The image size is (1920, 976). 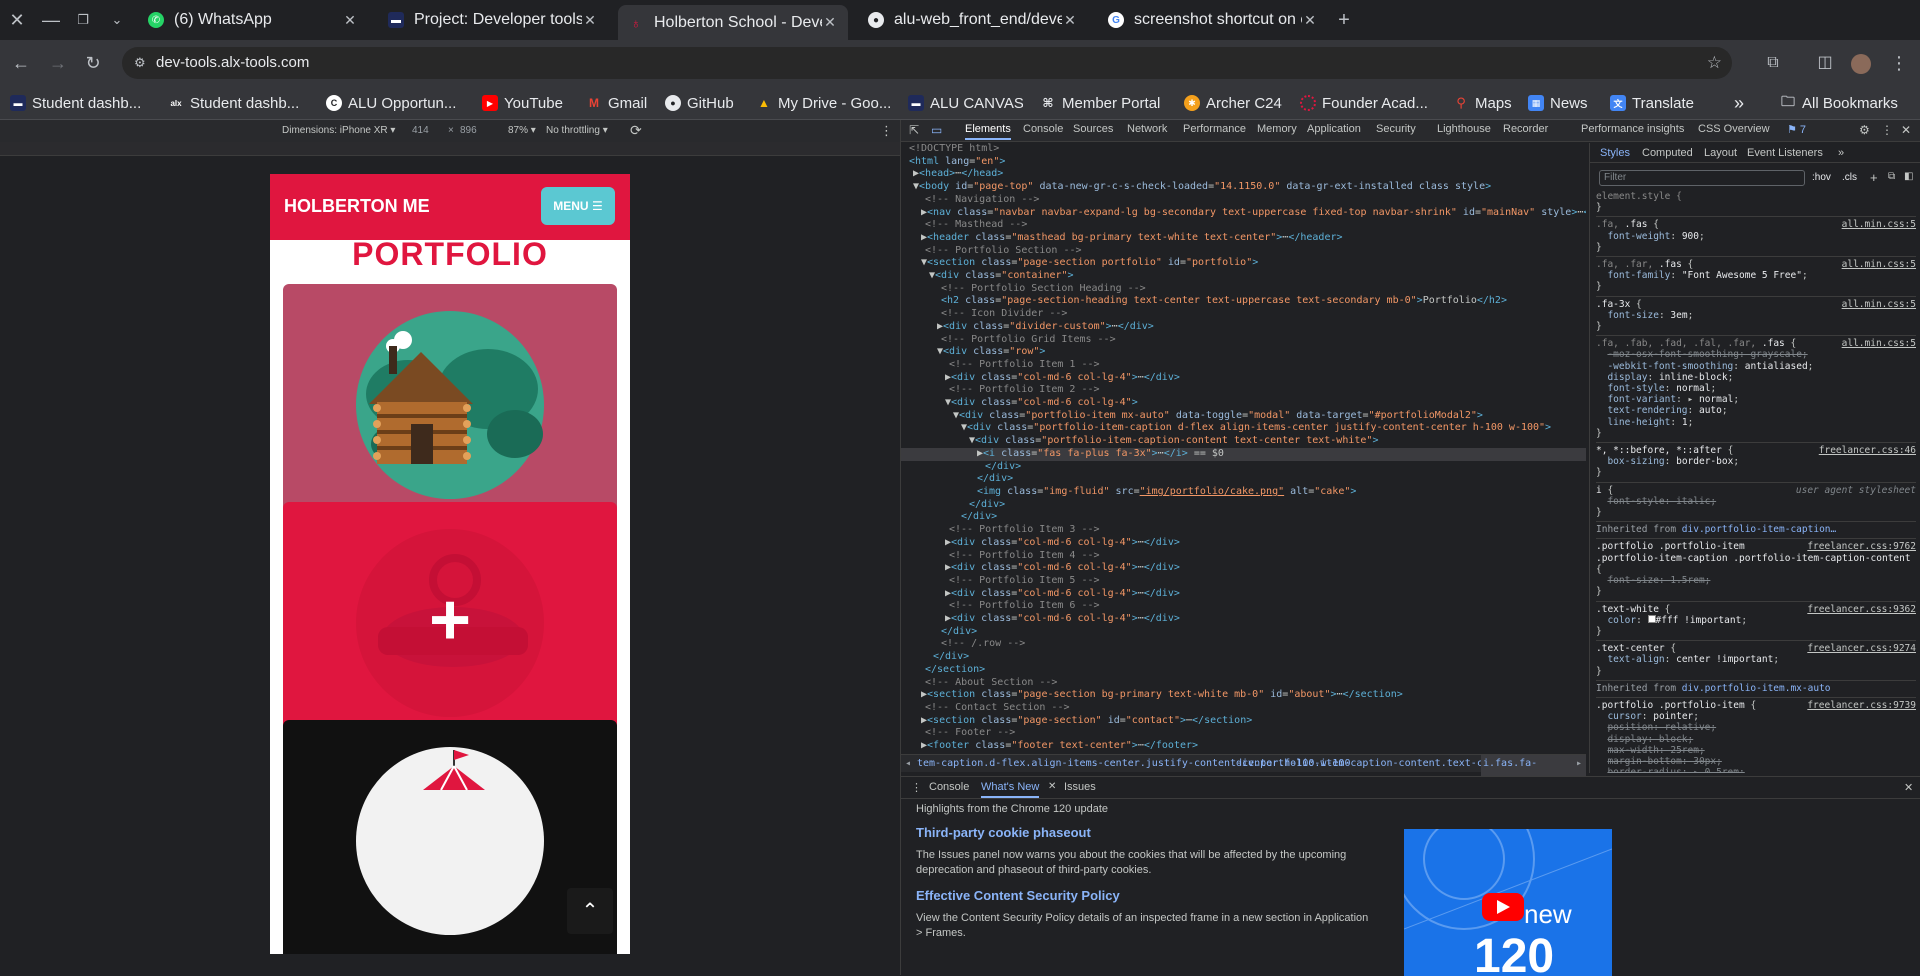 What do you see at coordinates (1579, 764) in the screenshot?
I see `breadcrumb-scroll-right-icon: ▸` at bounding box center [1579, 764].